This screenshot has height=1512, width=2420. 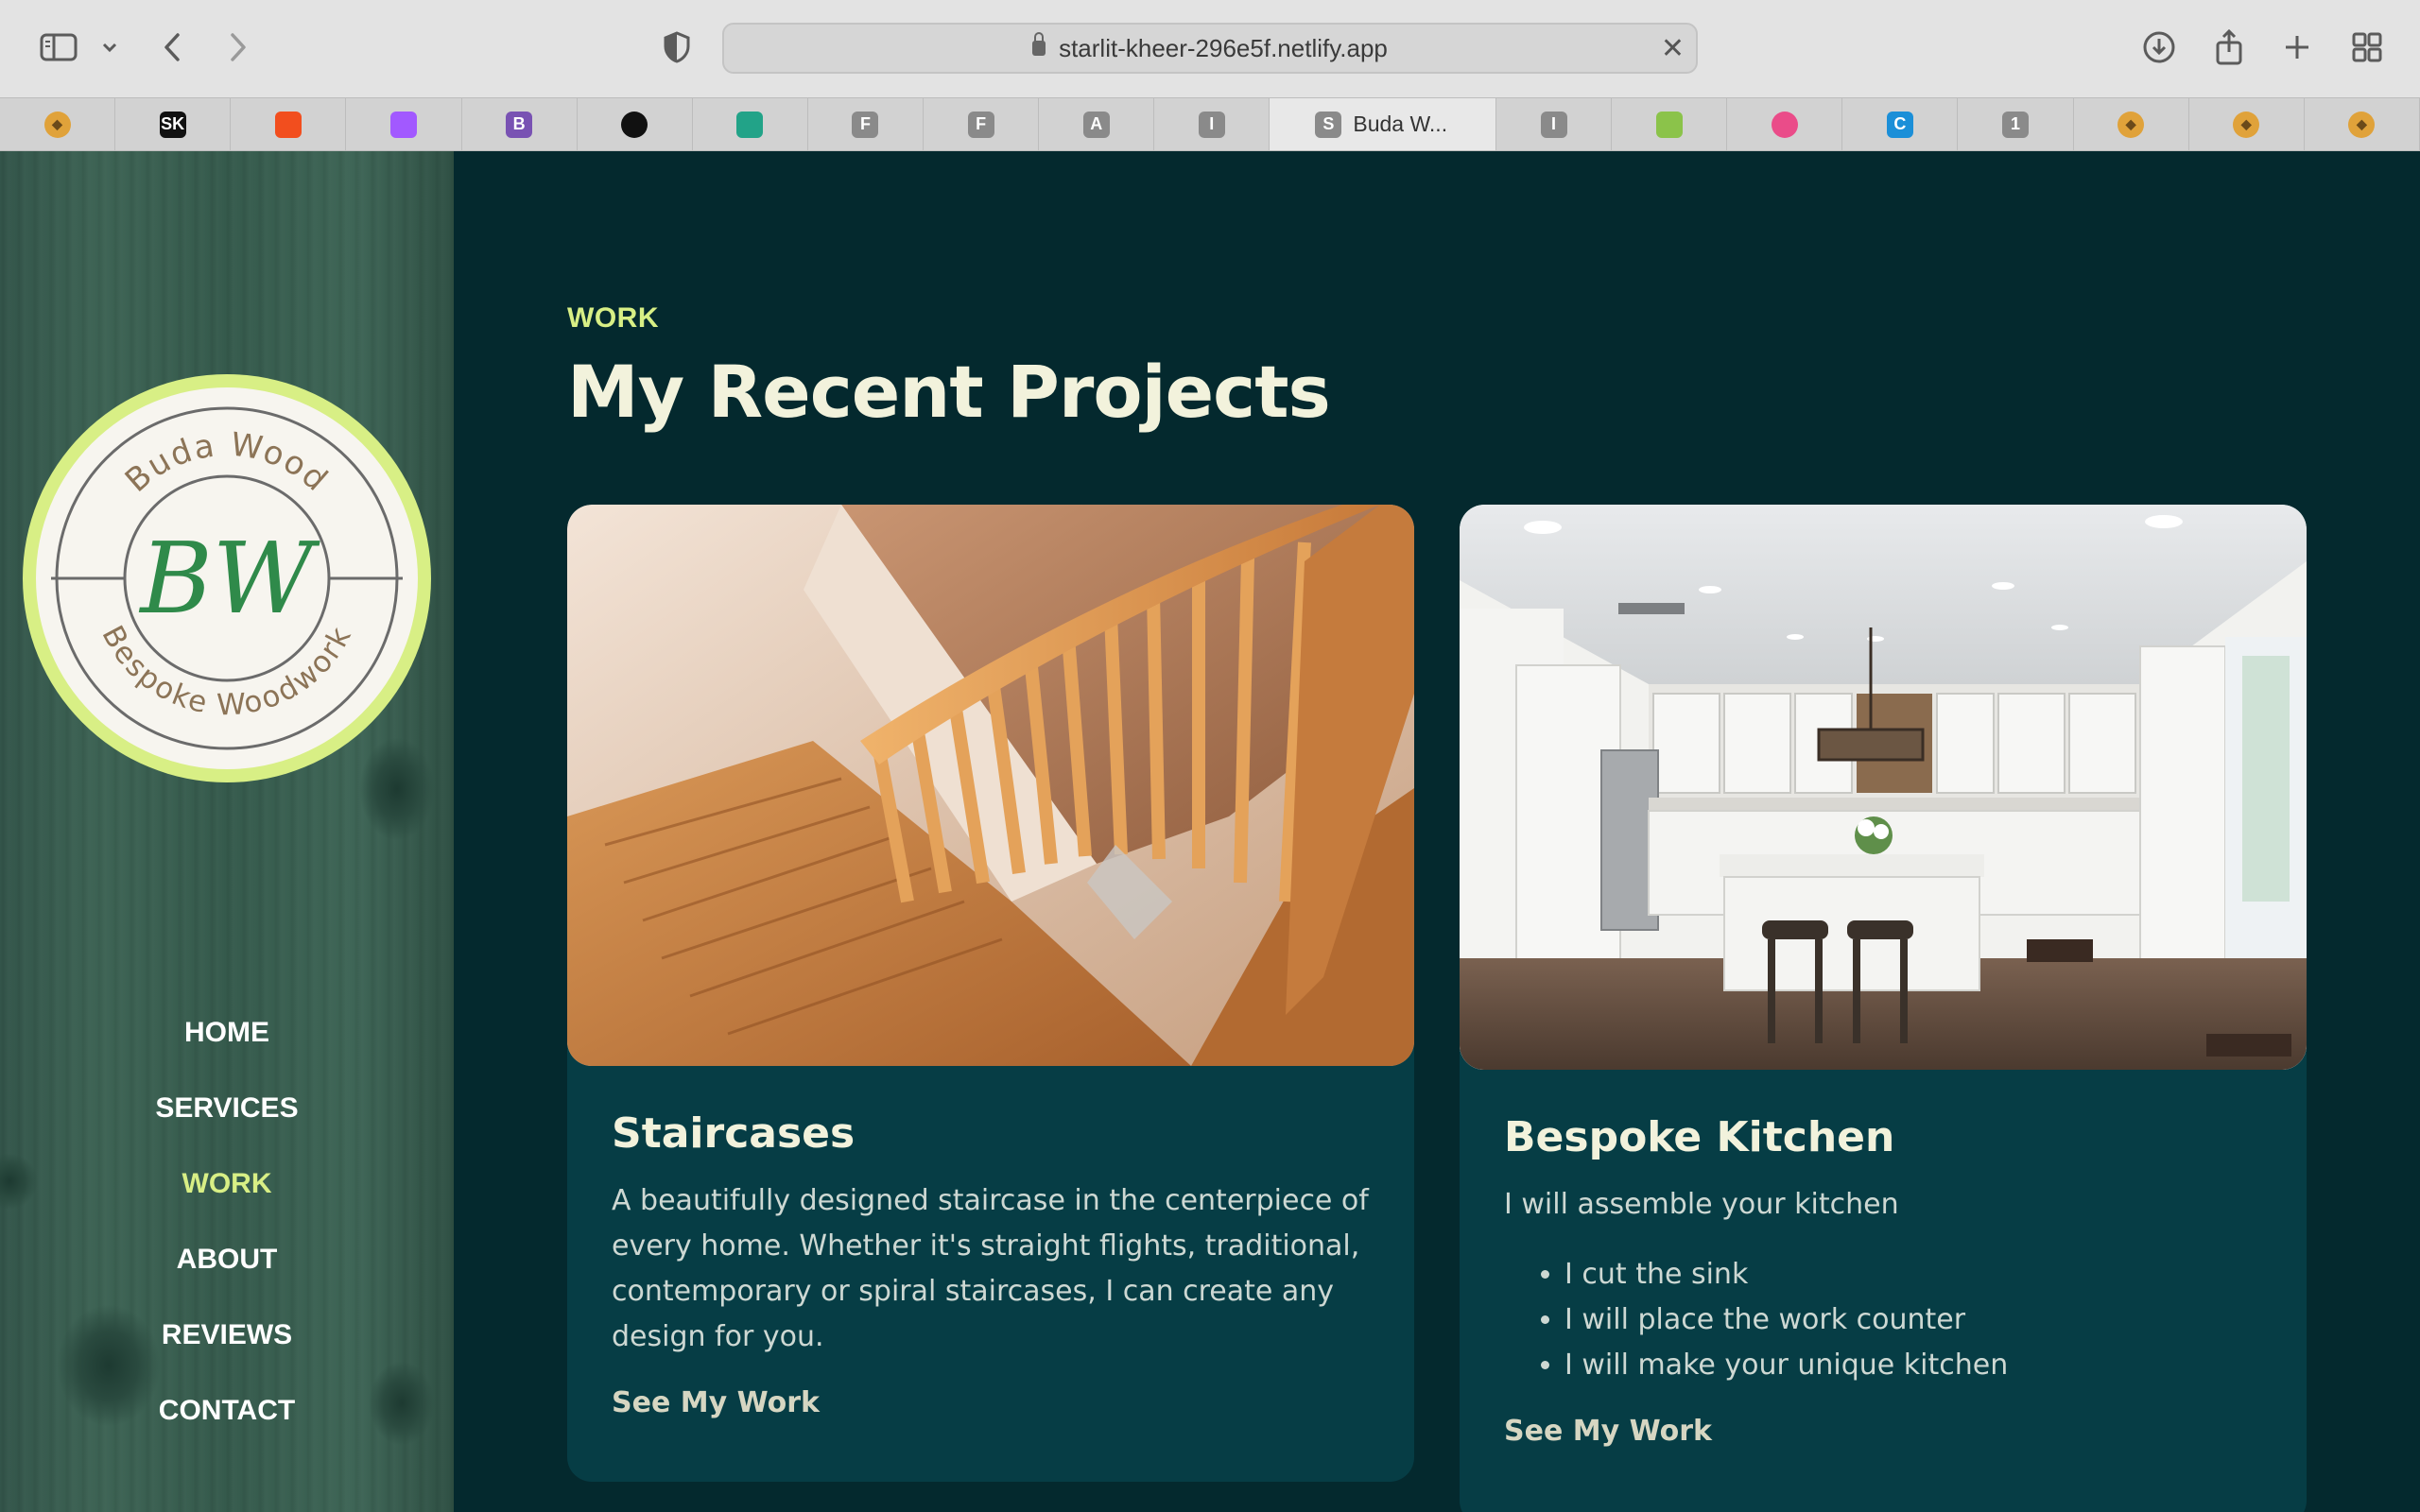 What do you see at coordinates (676, 47) in the screenshot?
I see `privacy-shield-icon` at bounding box center [676, 47].